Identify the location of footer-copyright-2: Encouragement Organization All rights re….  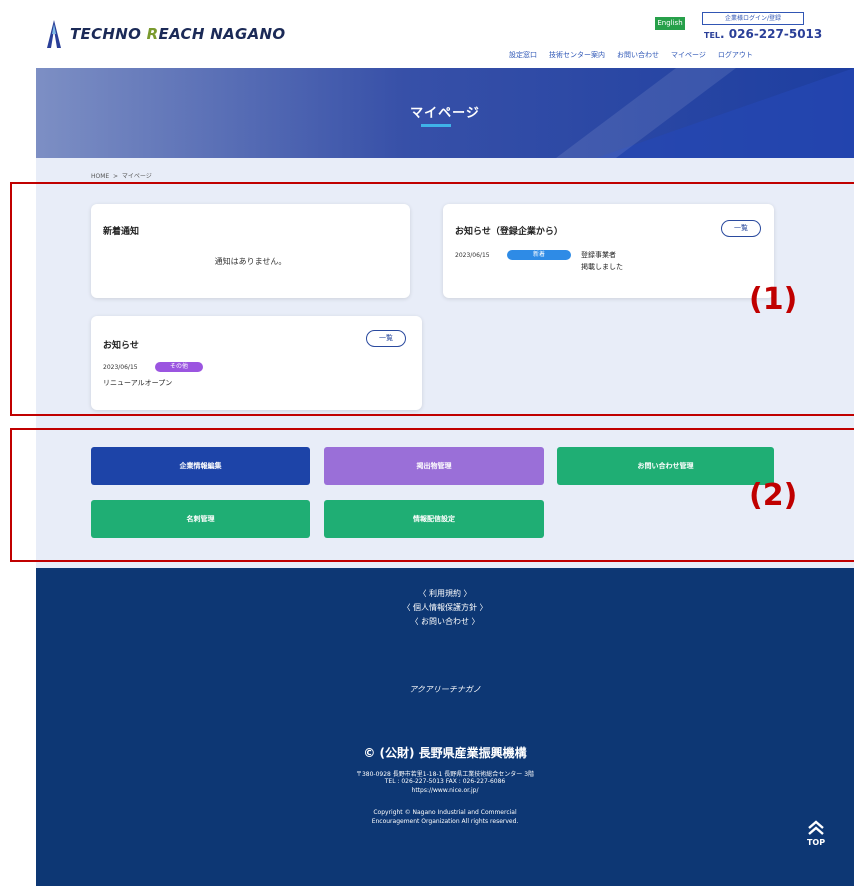
(445, 821).